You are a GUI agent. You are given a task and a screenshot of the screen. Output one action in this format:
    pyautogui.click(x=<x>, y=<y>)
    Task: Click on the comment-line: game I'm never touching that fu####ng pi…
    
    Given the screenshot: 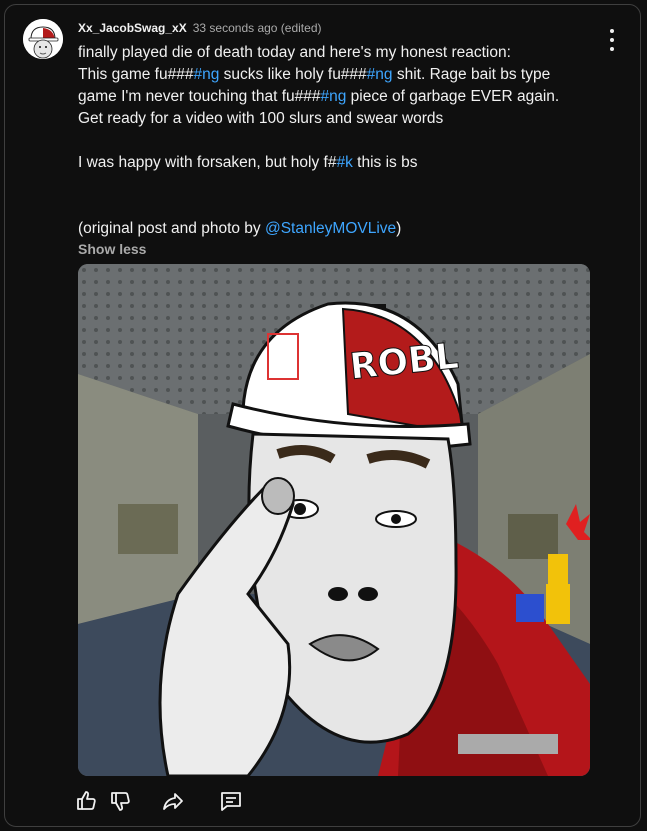 What is the action you would take?
    pyautogui.click(x=319, y=96)
    